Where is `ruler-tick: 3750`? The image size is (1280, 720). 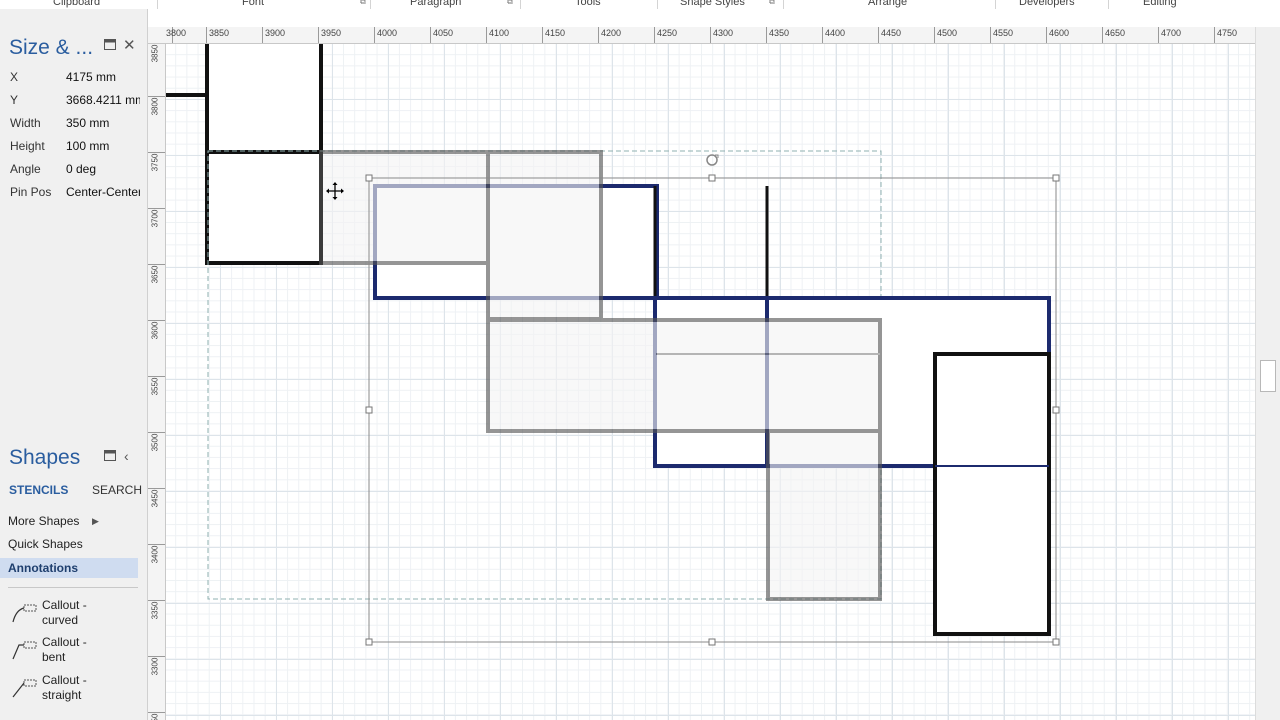 ruler-tick: 3750 is located at coordinates (155, 162).